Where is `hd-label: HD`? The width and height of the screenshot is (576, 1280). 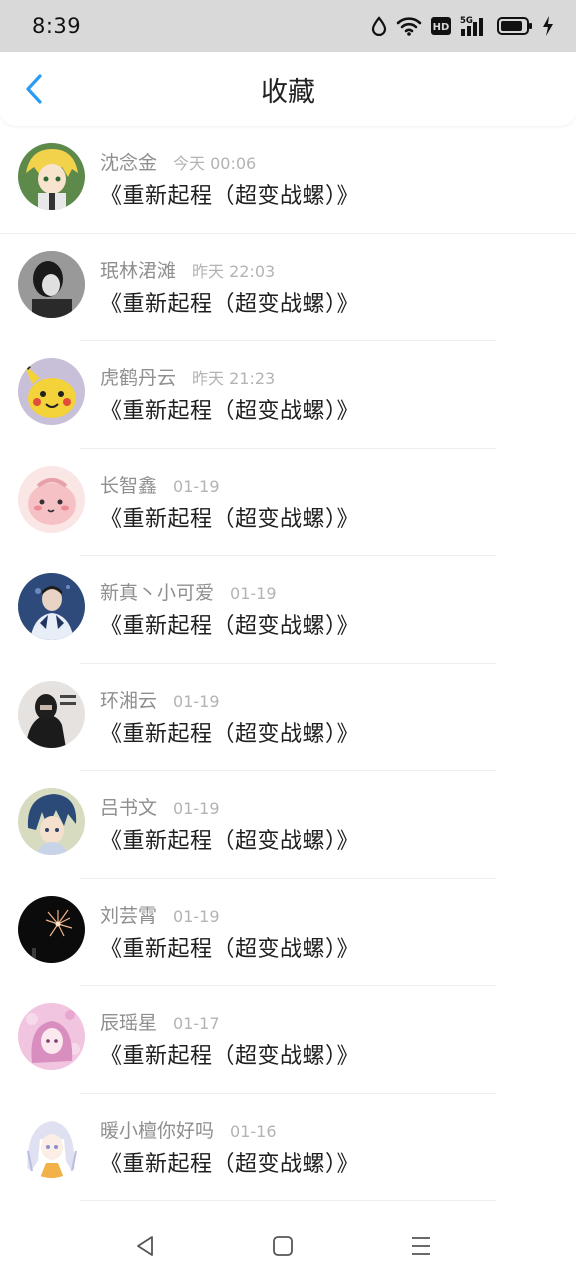
hd-label: HD is located at coordinates (441, 27).